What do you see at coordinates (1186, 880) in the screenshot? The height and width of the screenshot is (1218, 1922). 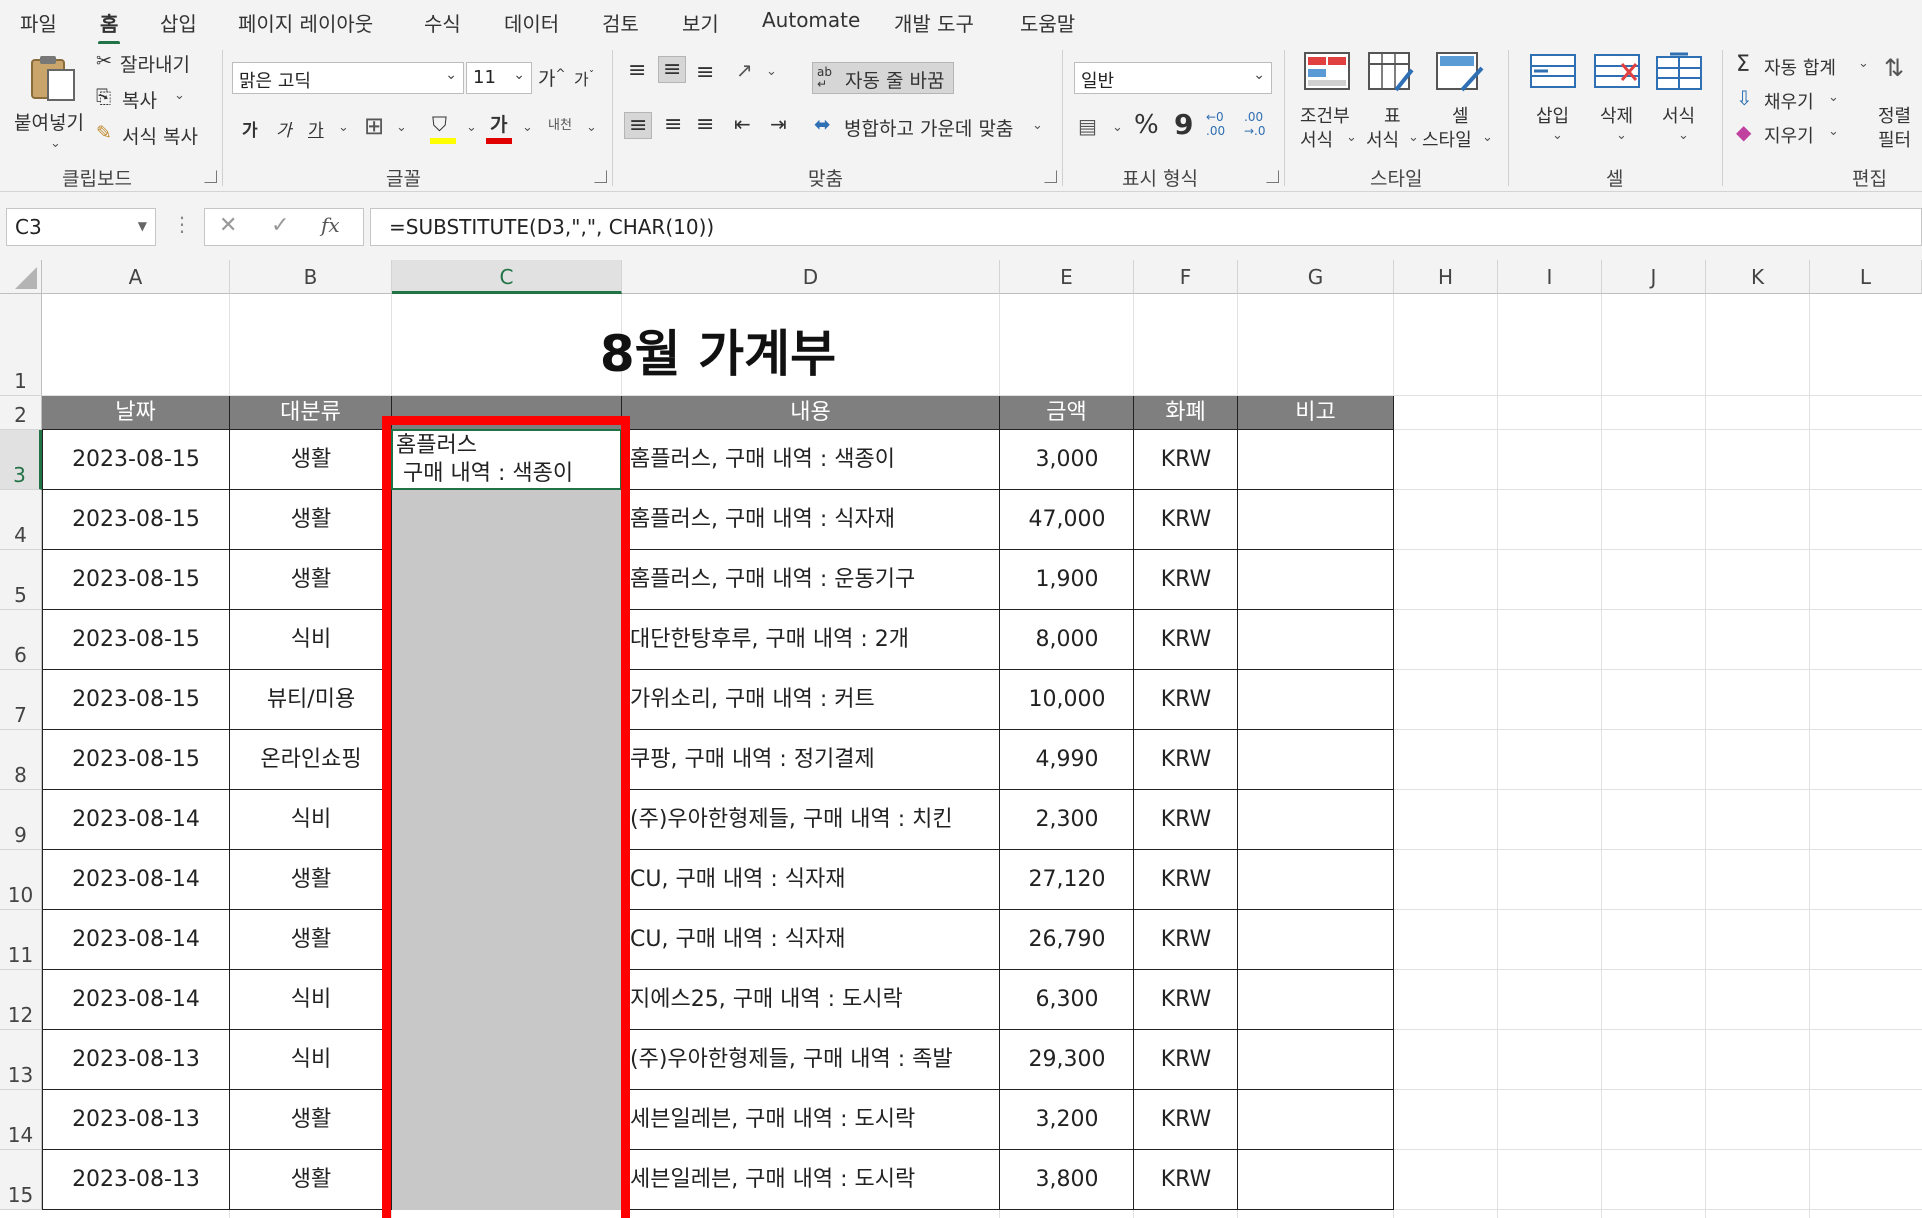 I see `cell-f10: KRW` at bounding box center [1186, 880].